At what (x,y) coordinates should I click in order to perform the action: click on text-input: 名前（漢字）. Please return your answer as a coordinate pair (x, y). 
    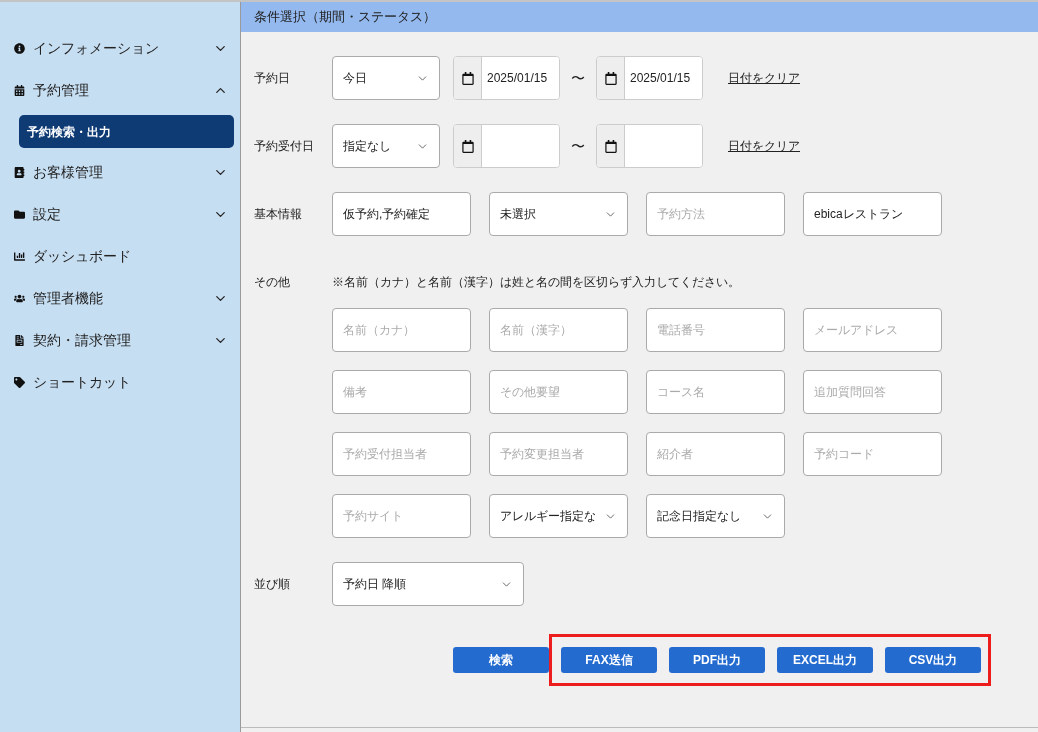
    Looking at the image, I should click on (558, 330).